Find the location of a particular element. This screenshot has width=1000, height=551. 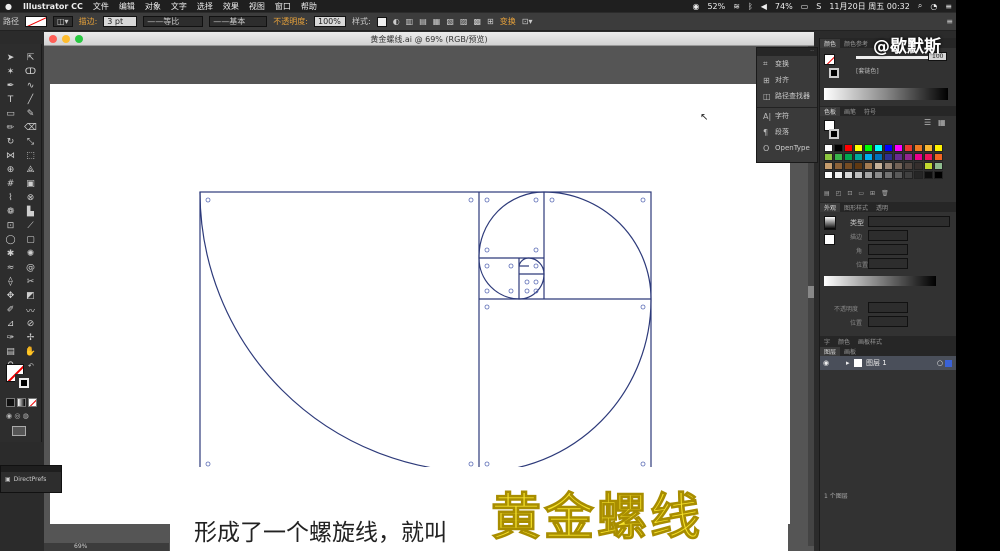

puppet-warp-tool-icon: ✥ is located at coordinates (10, 296).